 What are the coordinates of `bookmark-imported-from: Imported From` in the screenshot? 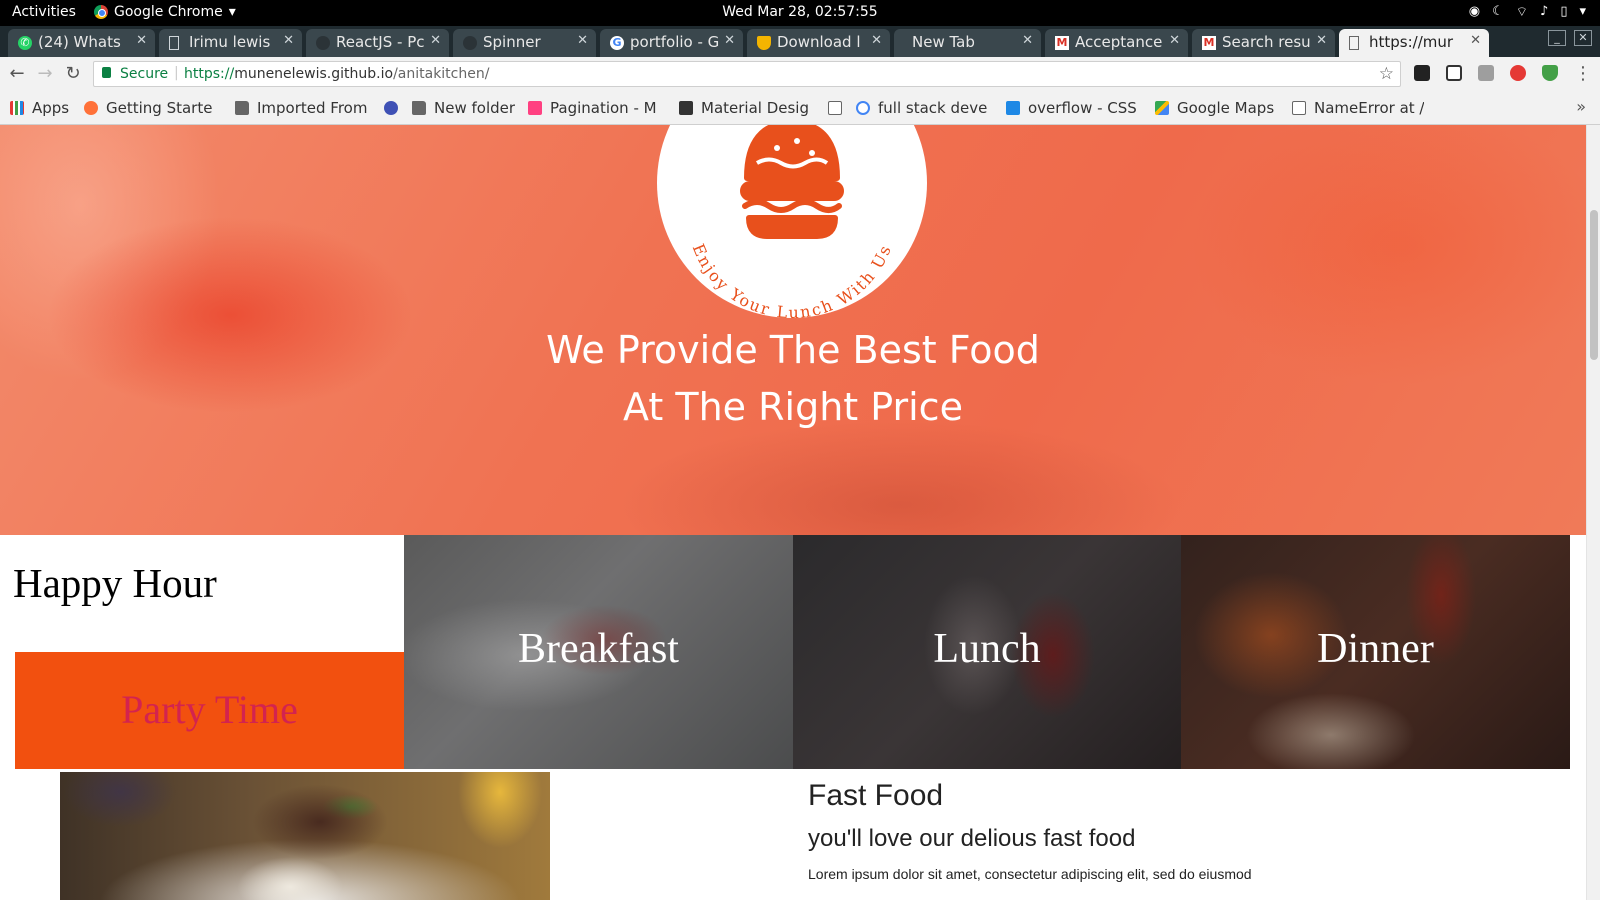 It's located at (303, 108).